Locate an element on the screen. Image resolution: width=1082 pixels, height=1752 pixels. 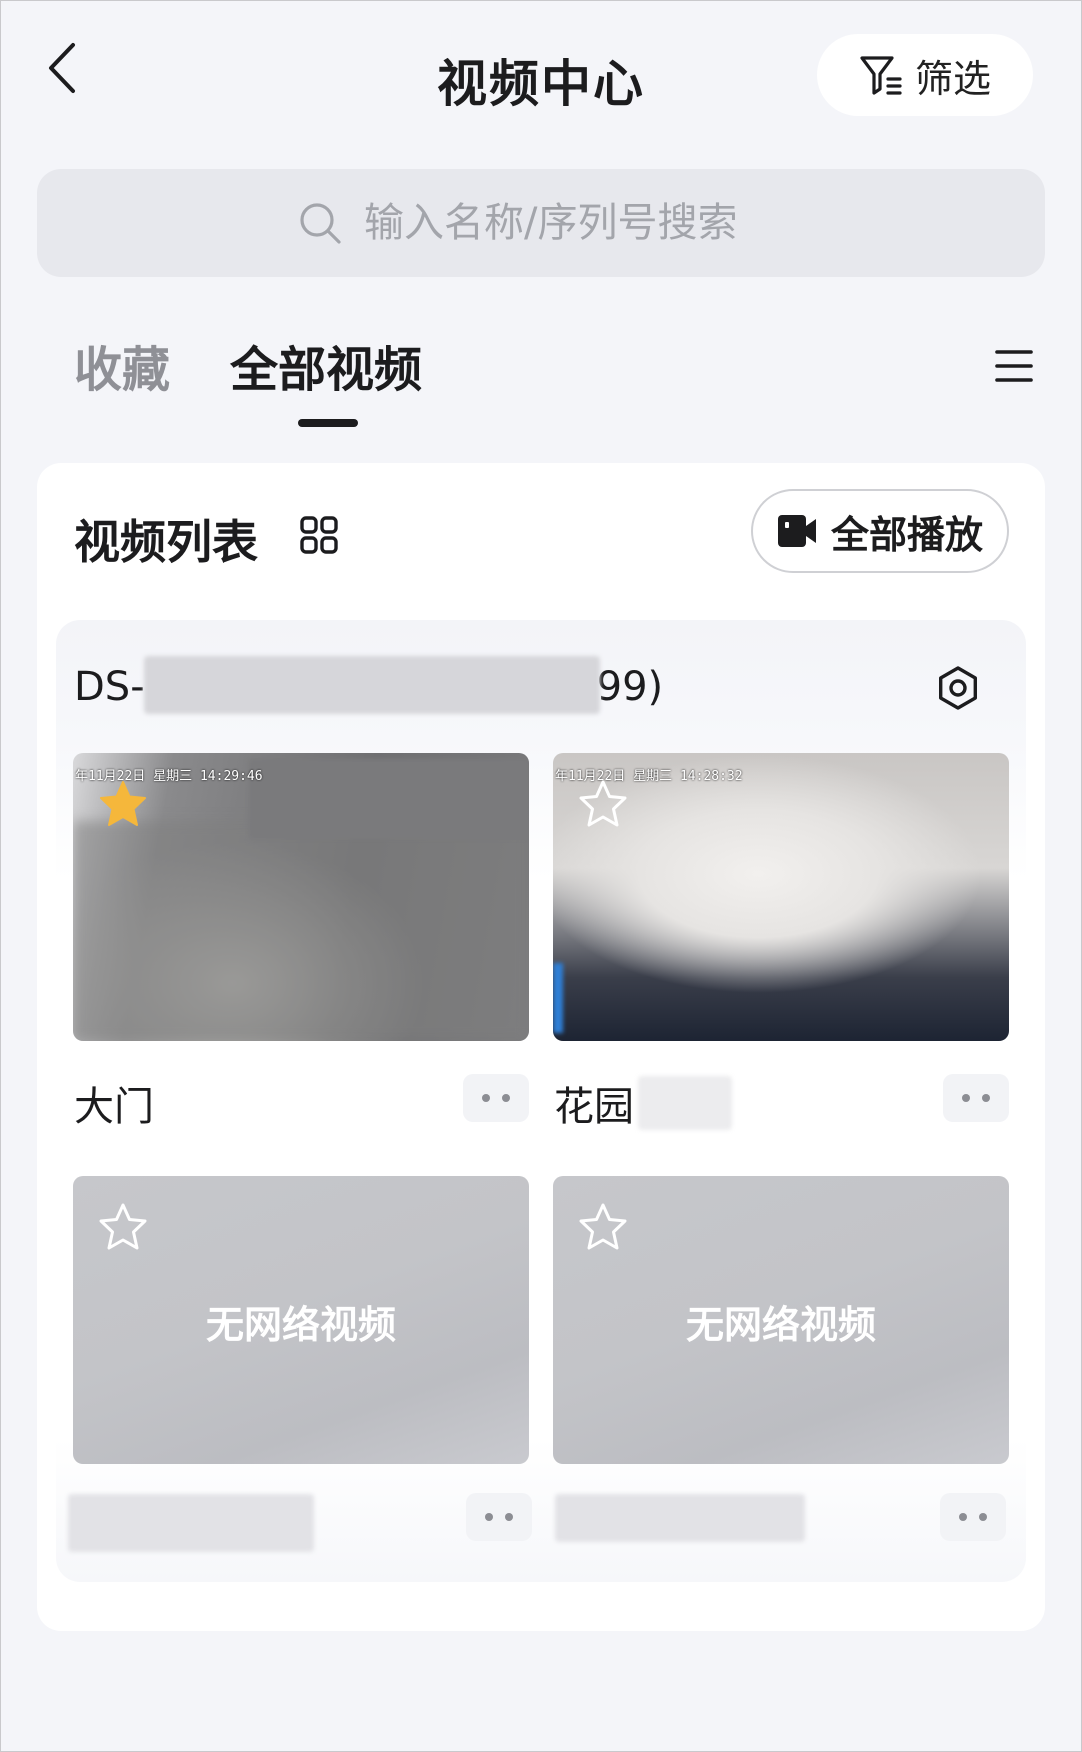
filter-button: 筛选 is located at coordinates (925, 75).